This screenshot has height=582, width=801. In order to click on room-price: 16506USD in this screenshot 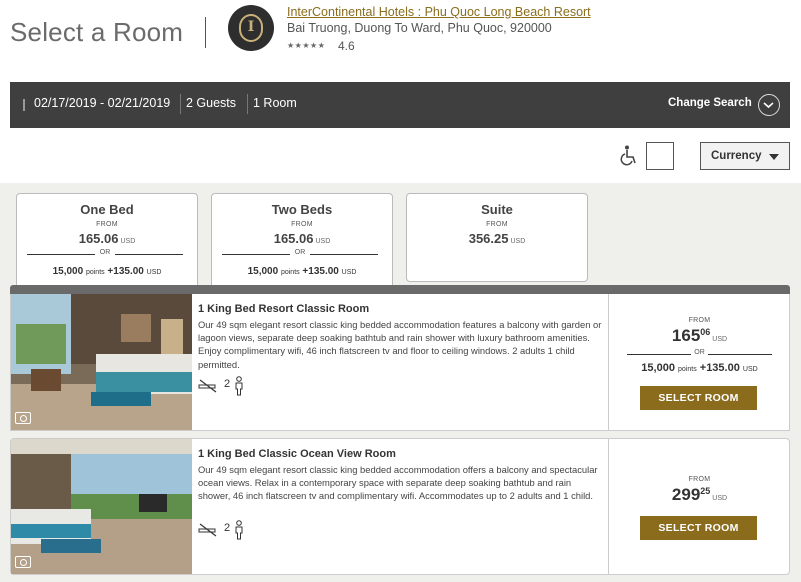, I will do `click(699, 335)`.